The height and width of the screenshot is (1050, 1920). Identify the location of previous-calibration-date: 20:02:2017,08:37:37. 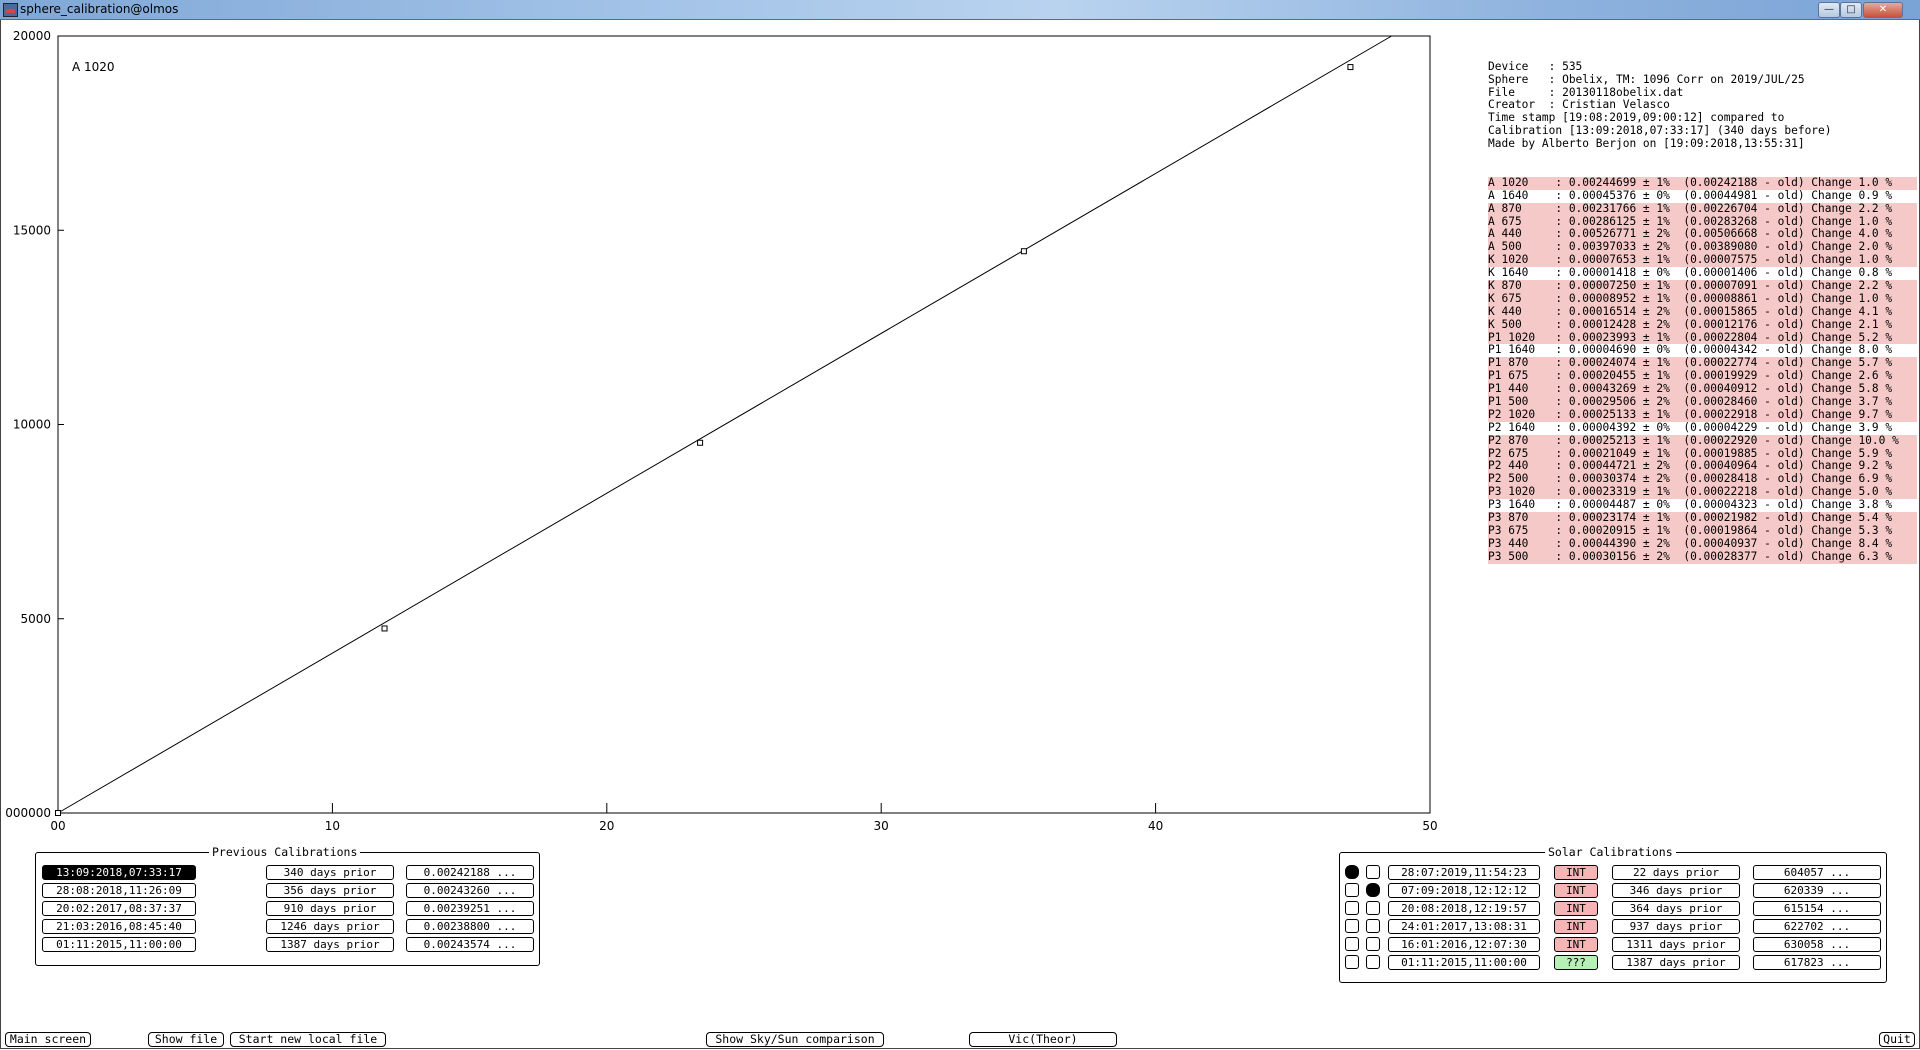
(119, 908).